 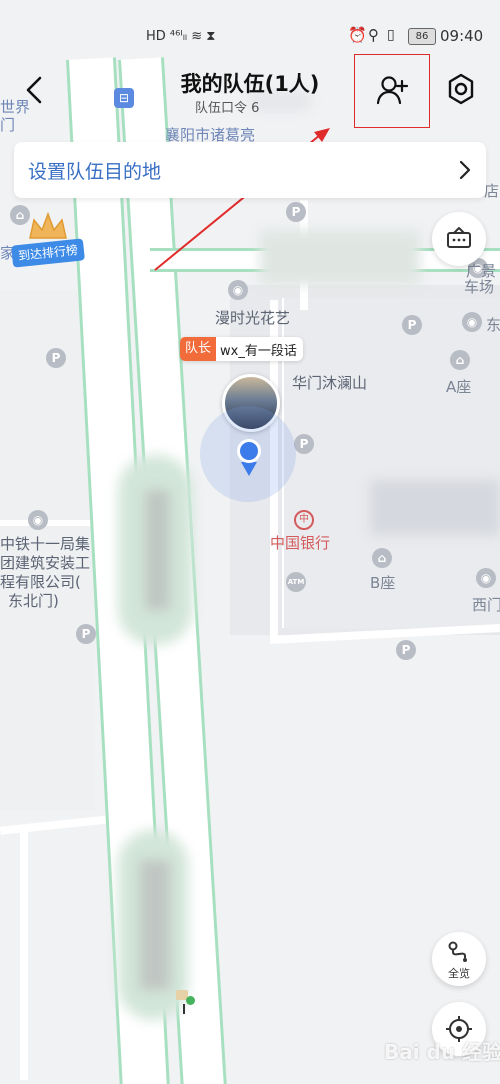 I want to click on watermark: Bai du 经验, so click(x=442, y=1052).